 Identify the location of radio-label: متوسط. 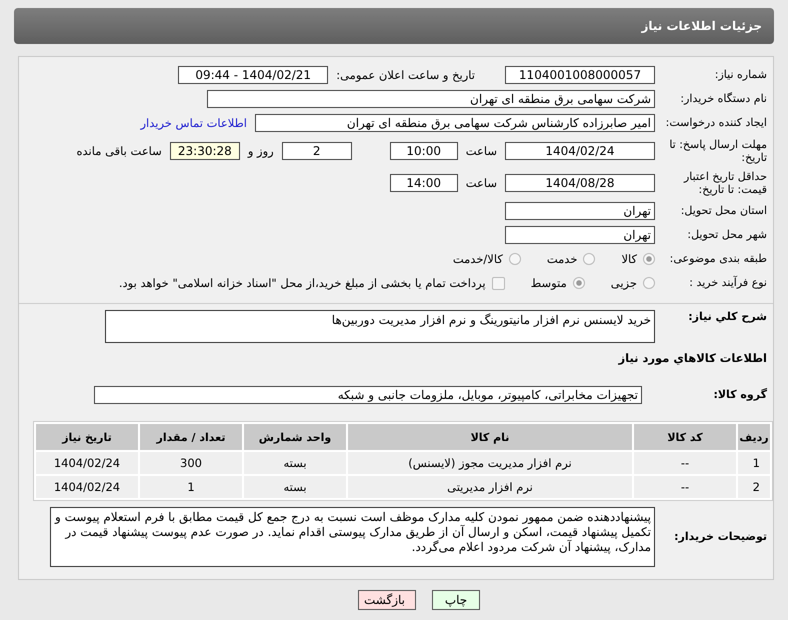
(548, 283).